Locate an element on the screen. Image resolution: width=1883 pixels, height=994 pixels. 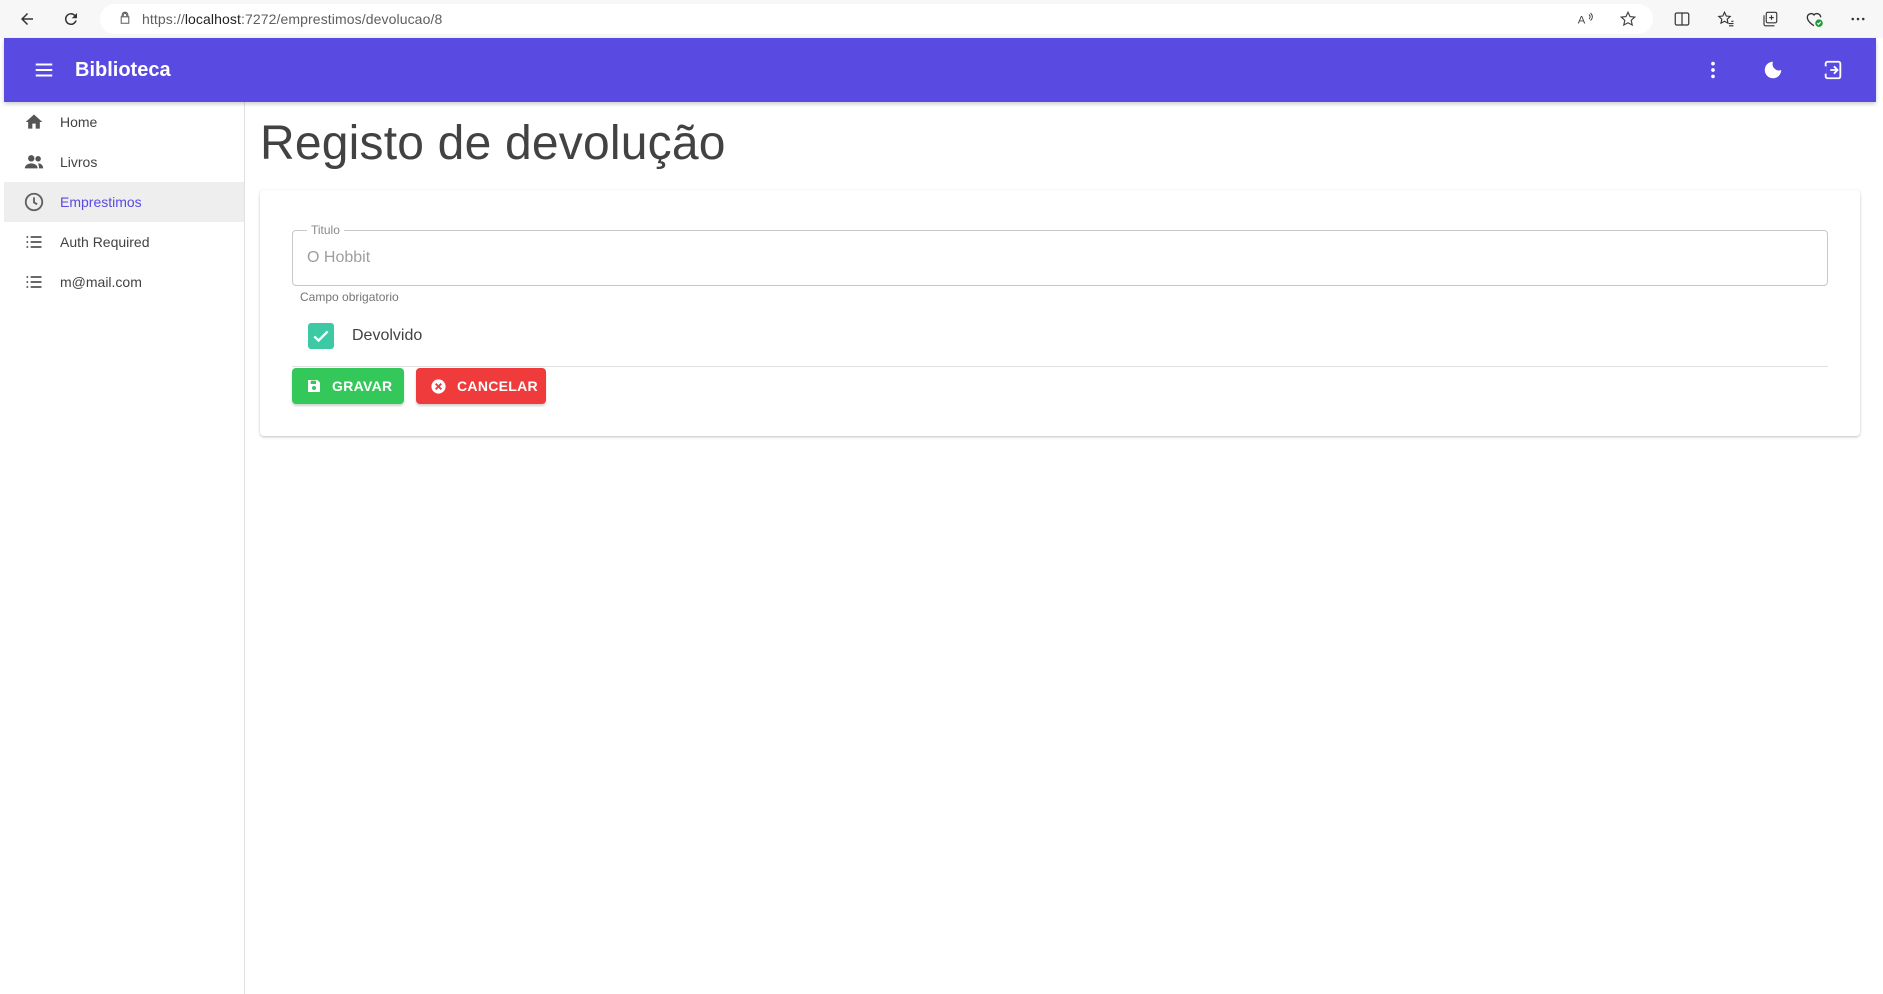
devolvido-checkbox is located at coordinates (321, 336).